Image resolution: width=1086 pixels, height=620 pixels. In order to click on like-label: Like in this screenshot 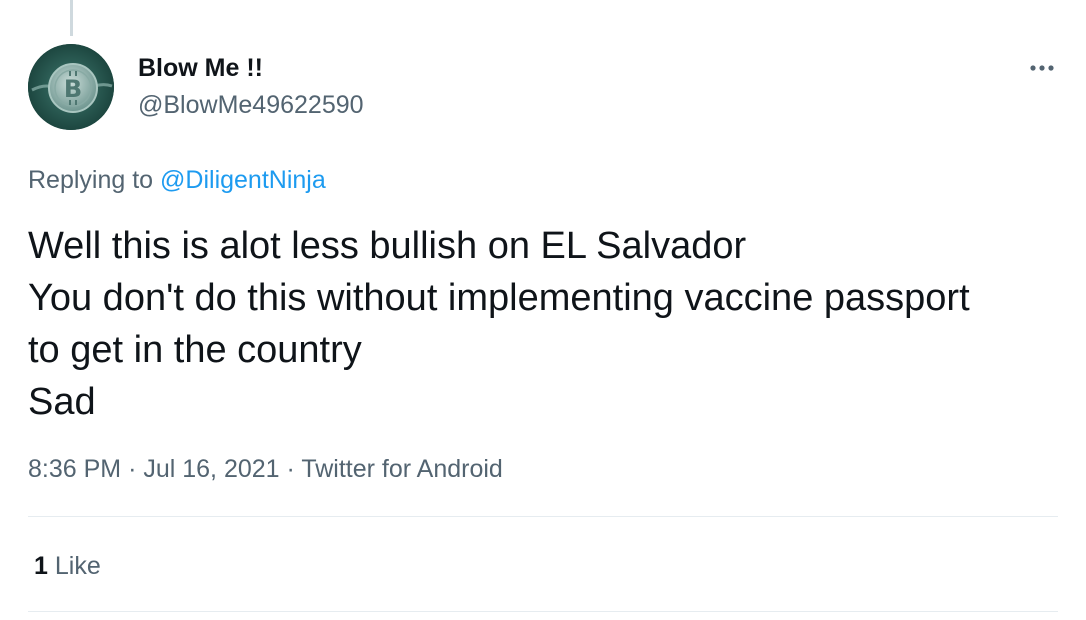, I will do `click(77, 566)`.